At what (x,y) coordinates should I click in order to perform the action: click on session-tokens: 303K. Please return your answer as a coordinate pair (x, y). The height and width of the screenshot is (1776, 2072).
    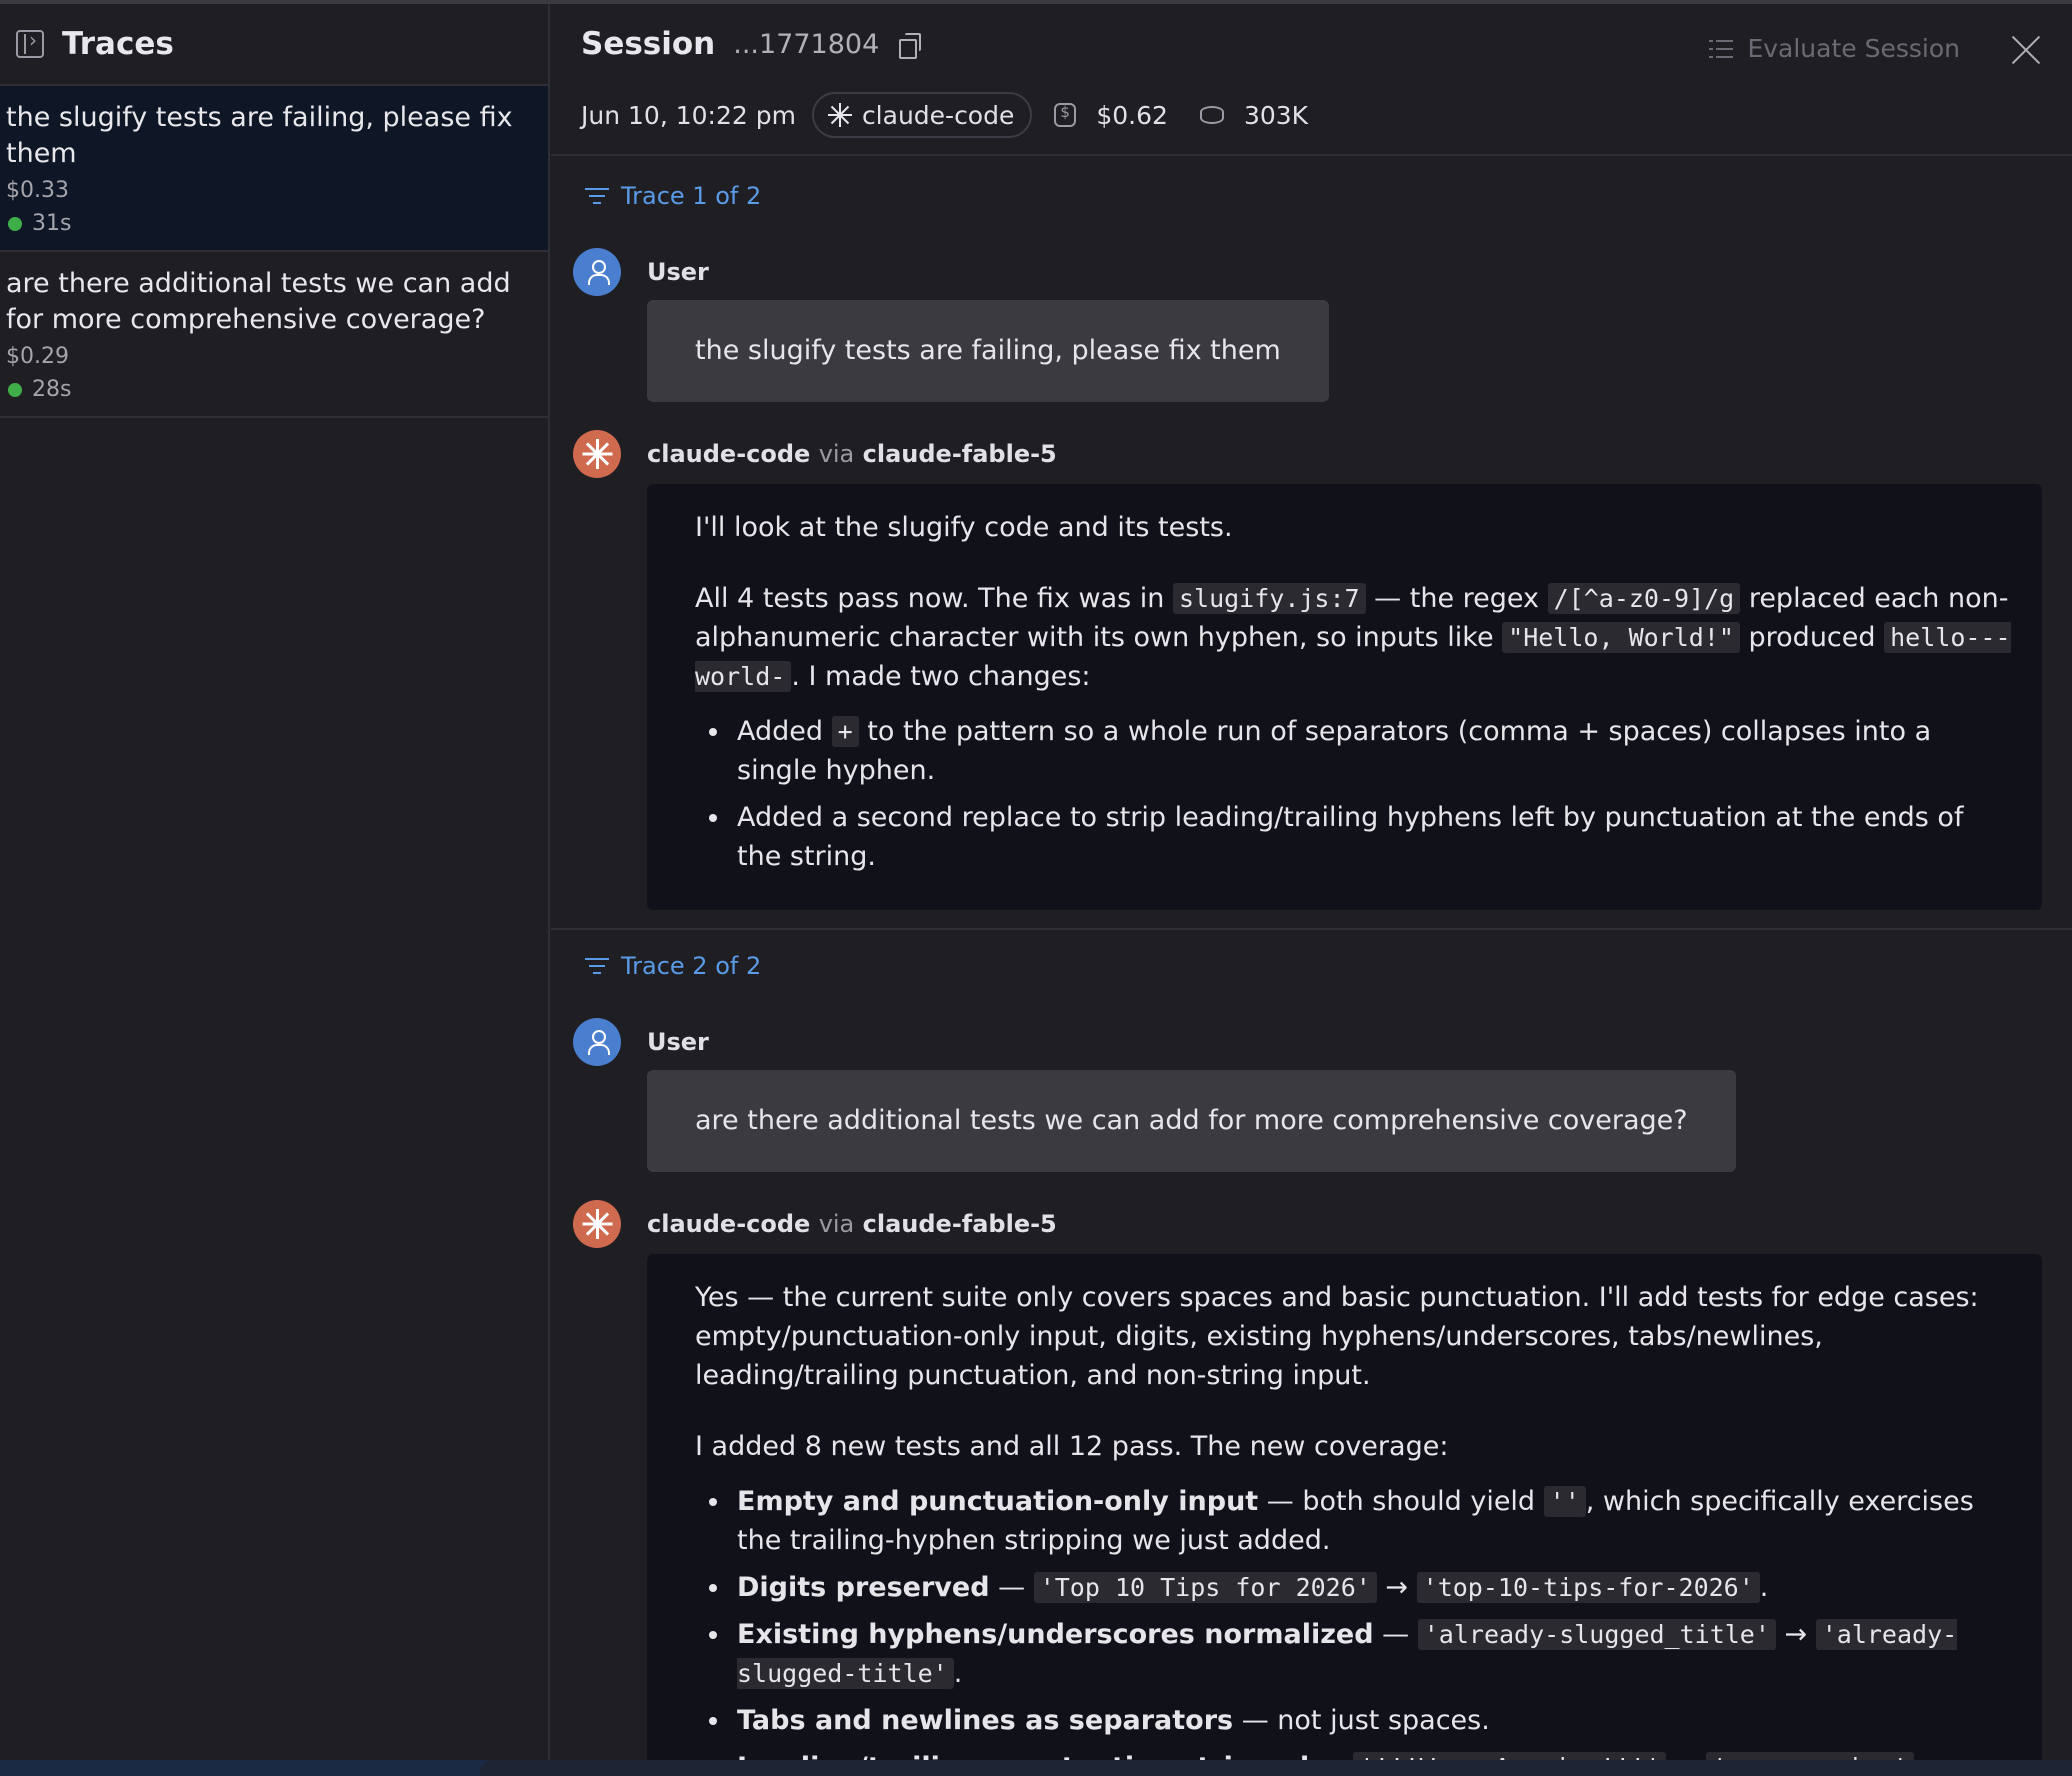
    Looking at the image, I should click on (1249, 115).